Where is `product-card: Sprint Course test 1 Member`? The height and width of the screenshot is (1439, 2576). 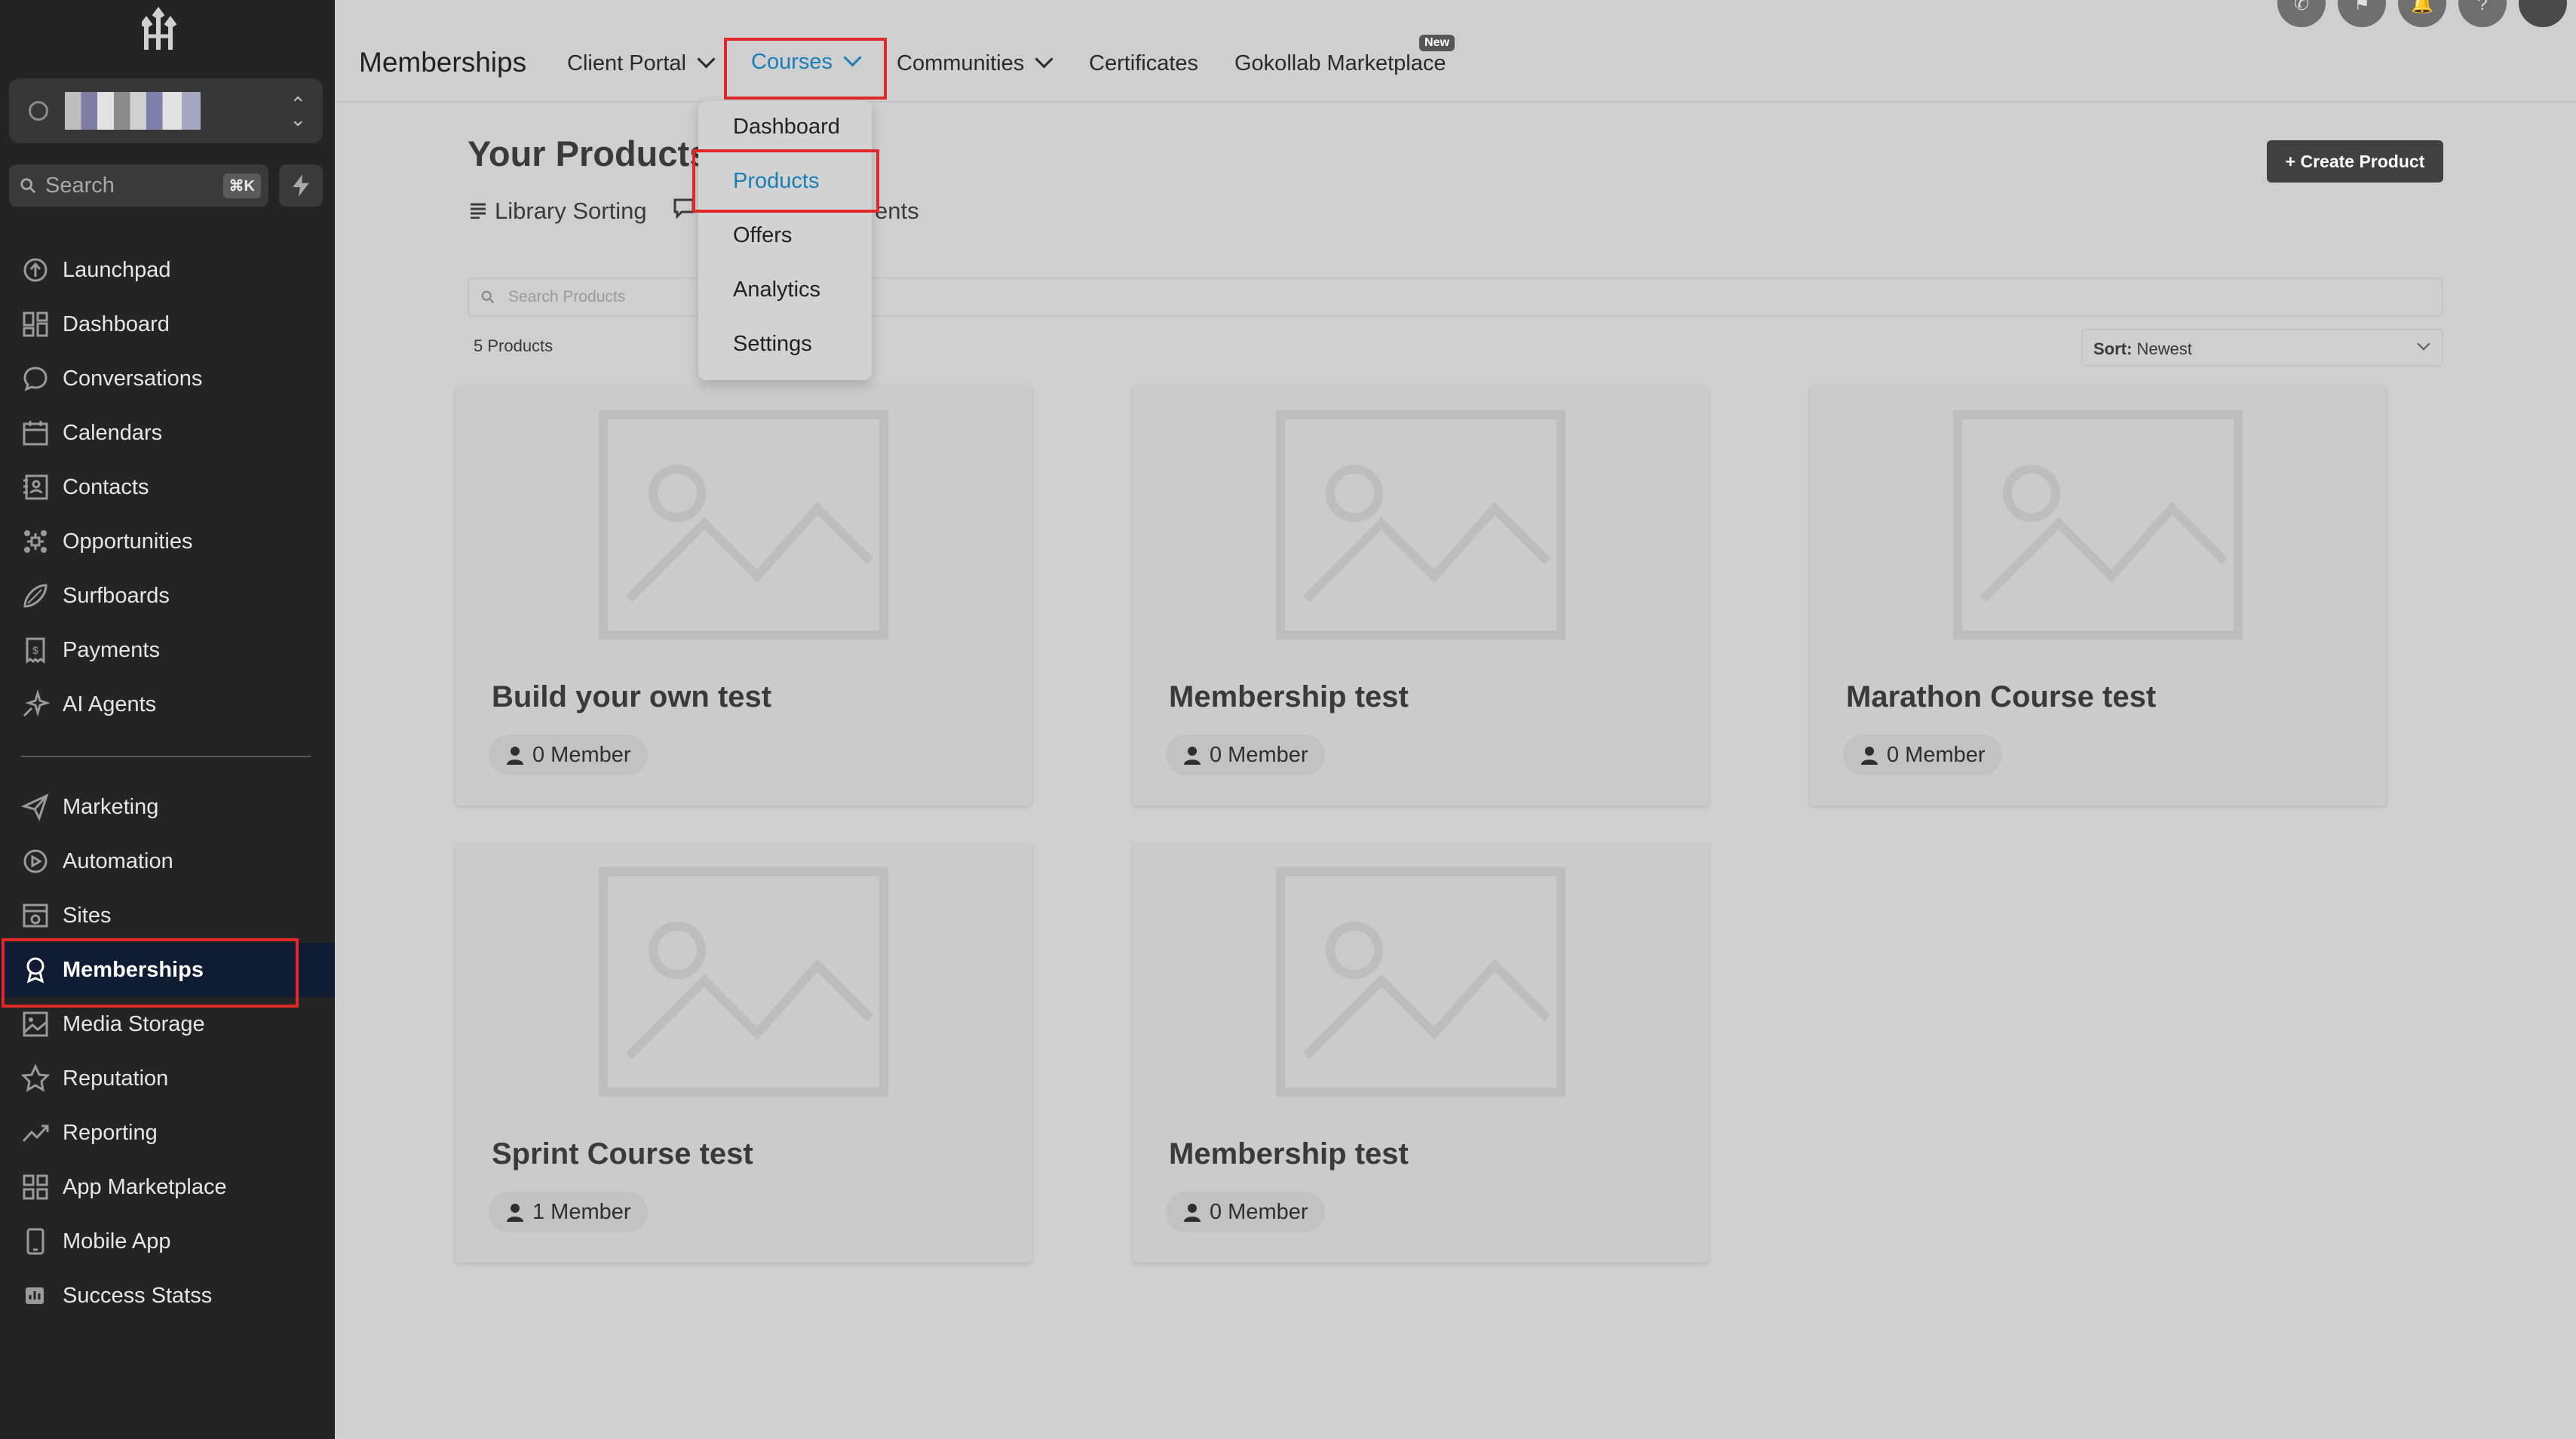 product-card: Sprint Course test 1 Member is located at coordinates (743, 1053).